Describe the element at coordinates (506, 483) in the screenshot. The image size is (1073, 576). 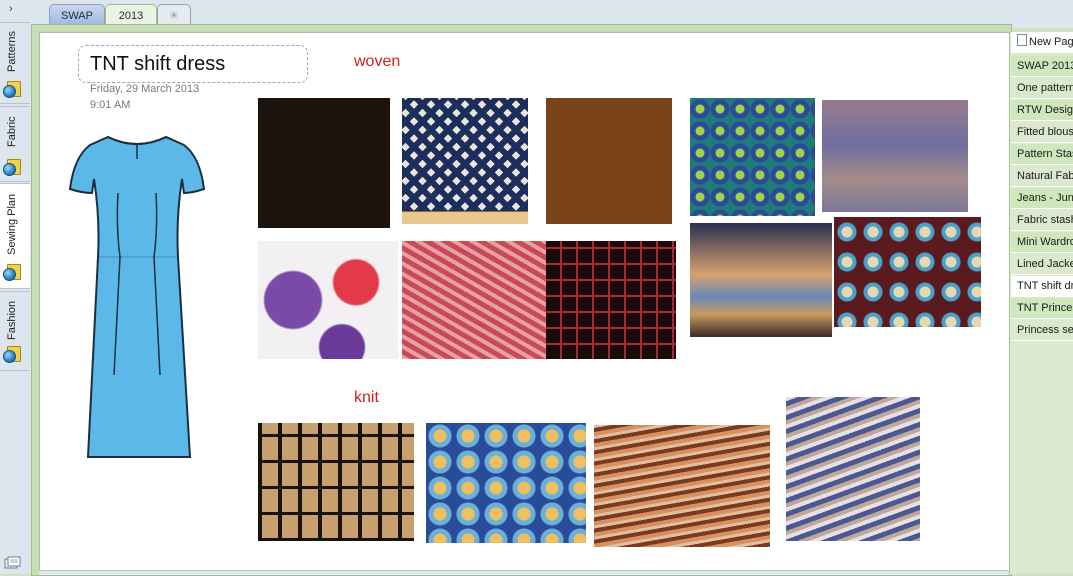
I see `knit-swatch-blue-floral` at that location.